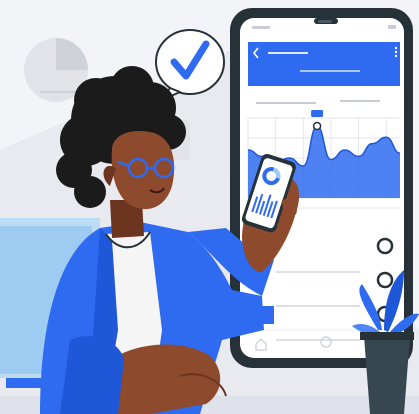 The height and width of the screenshot is (414, 419). What do you see at coordinates (317, 113) in the screenshot?
I see `chart-highlight-tag` at bounding box center [317, 113].